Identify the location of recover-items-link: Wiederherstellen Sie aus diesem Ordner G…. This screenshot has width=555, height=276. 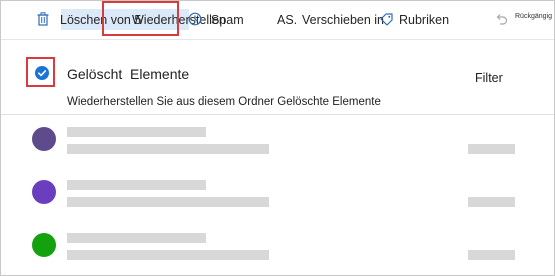
(224, 102).